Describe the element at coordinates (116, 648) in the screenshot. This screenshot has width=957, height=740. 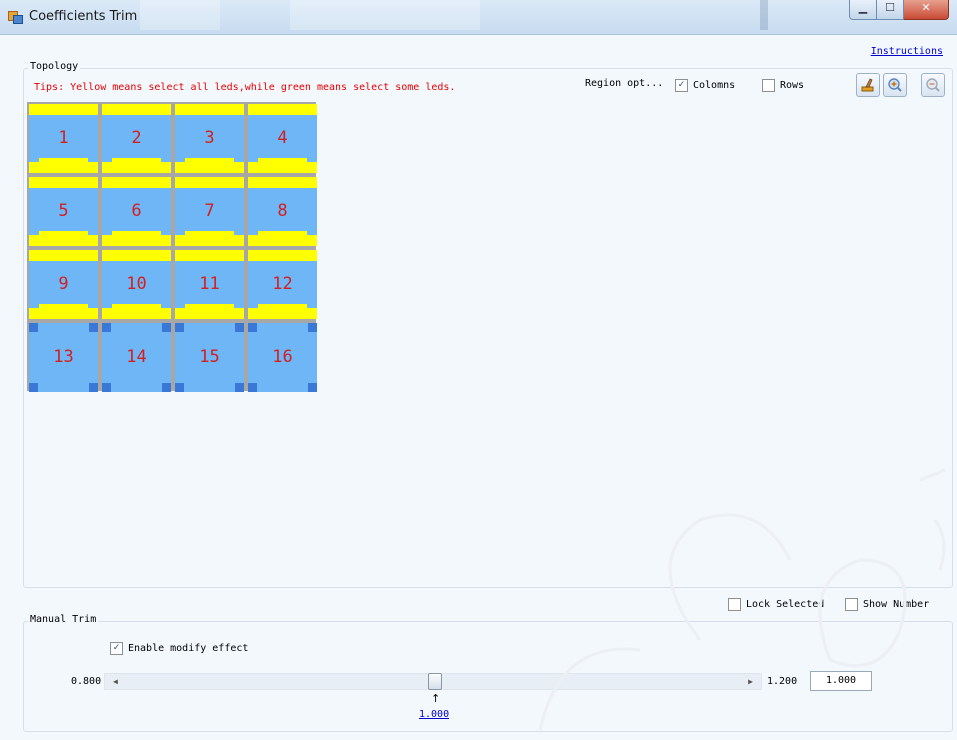
I see `enable-modify-check-box` at that location.